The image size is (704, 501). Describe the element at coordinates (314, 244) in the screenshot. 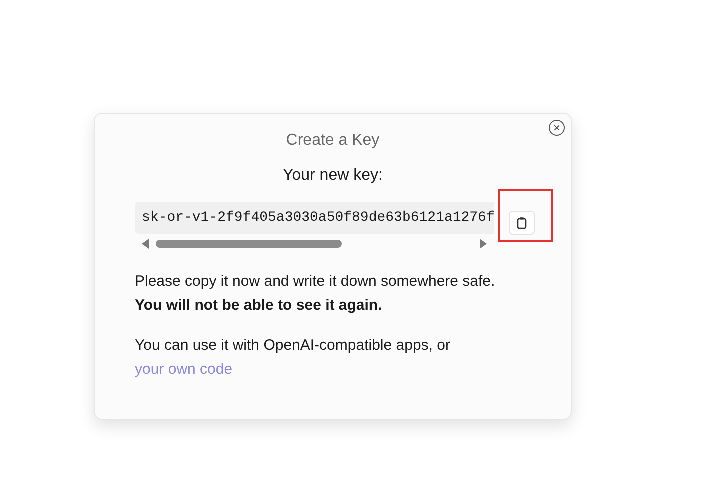

I see `scrollbar` at that location.